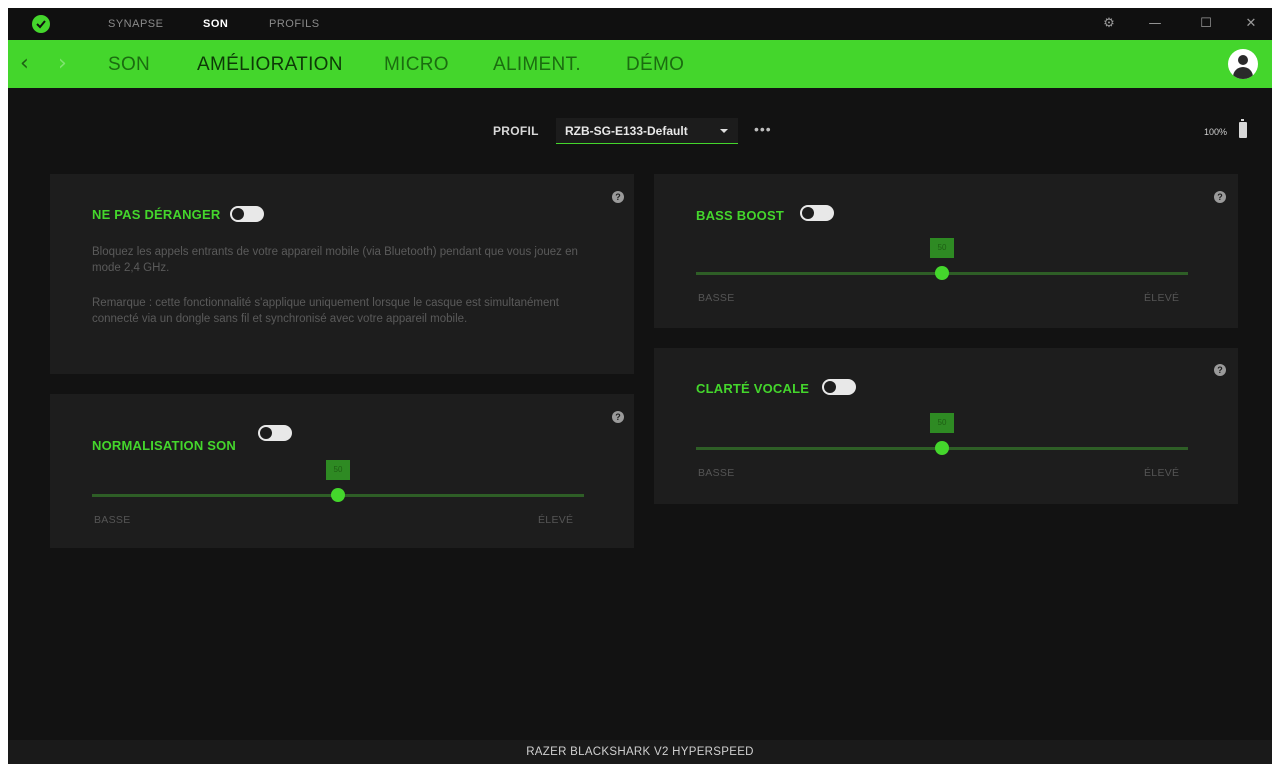  I want to click on minimize-icon: —, so click(1155, 24).